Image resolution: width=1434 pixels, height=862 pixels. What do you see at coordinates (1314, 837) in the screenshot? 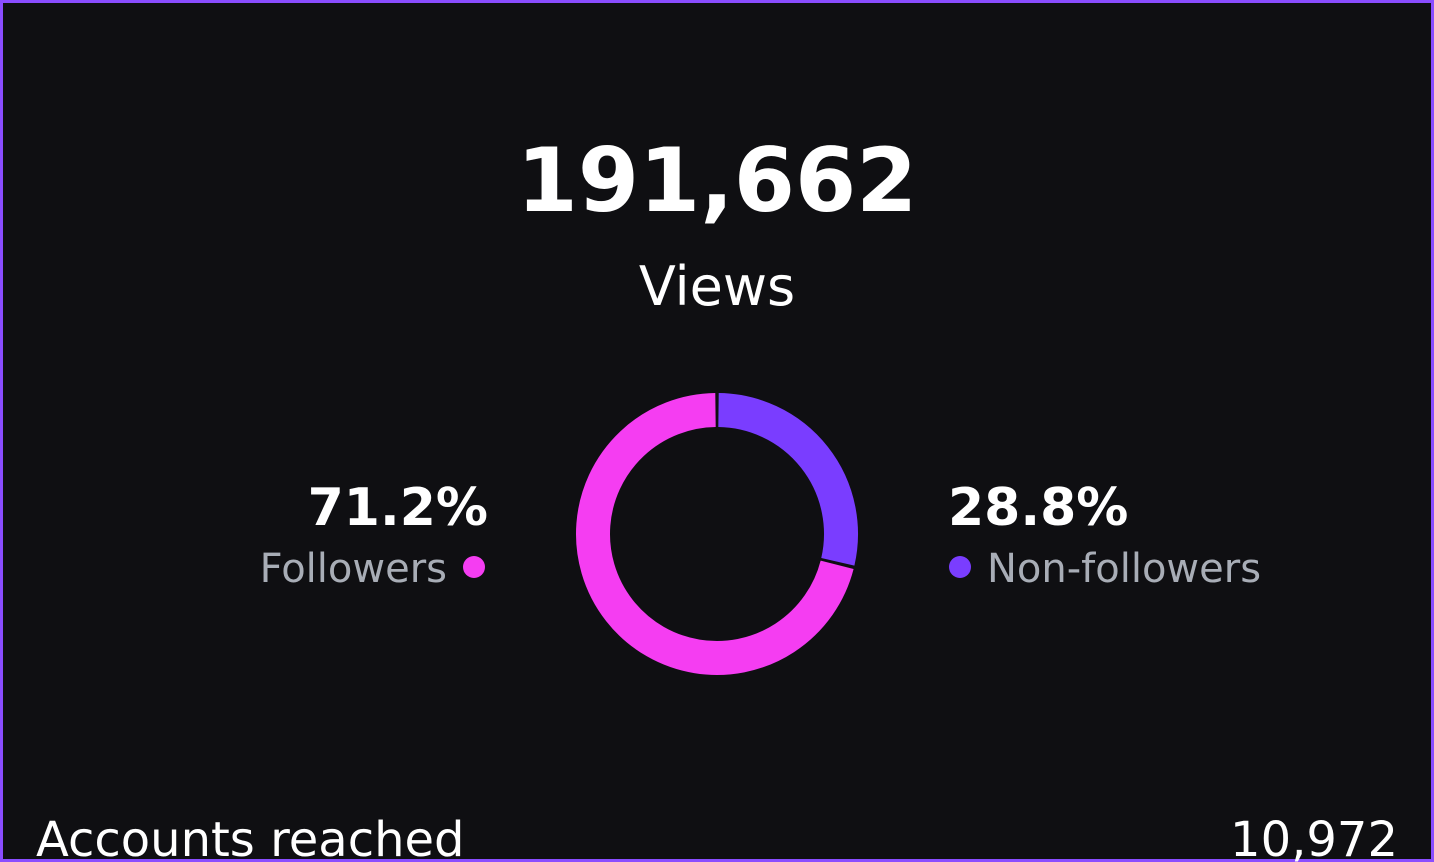
I see `accounts-reached-value: 10,972` at bounding box center [1314, 837].